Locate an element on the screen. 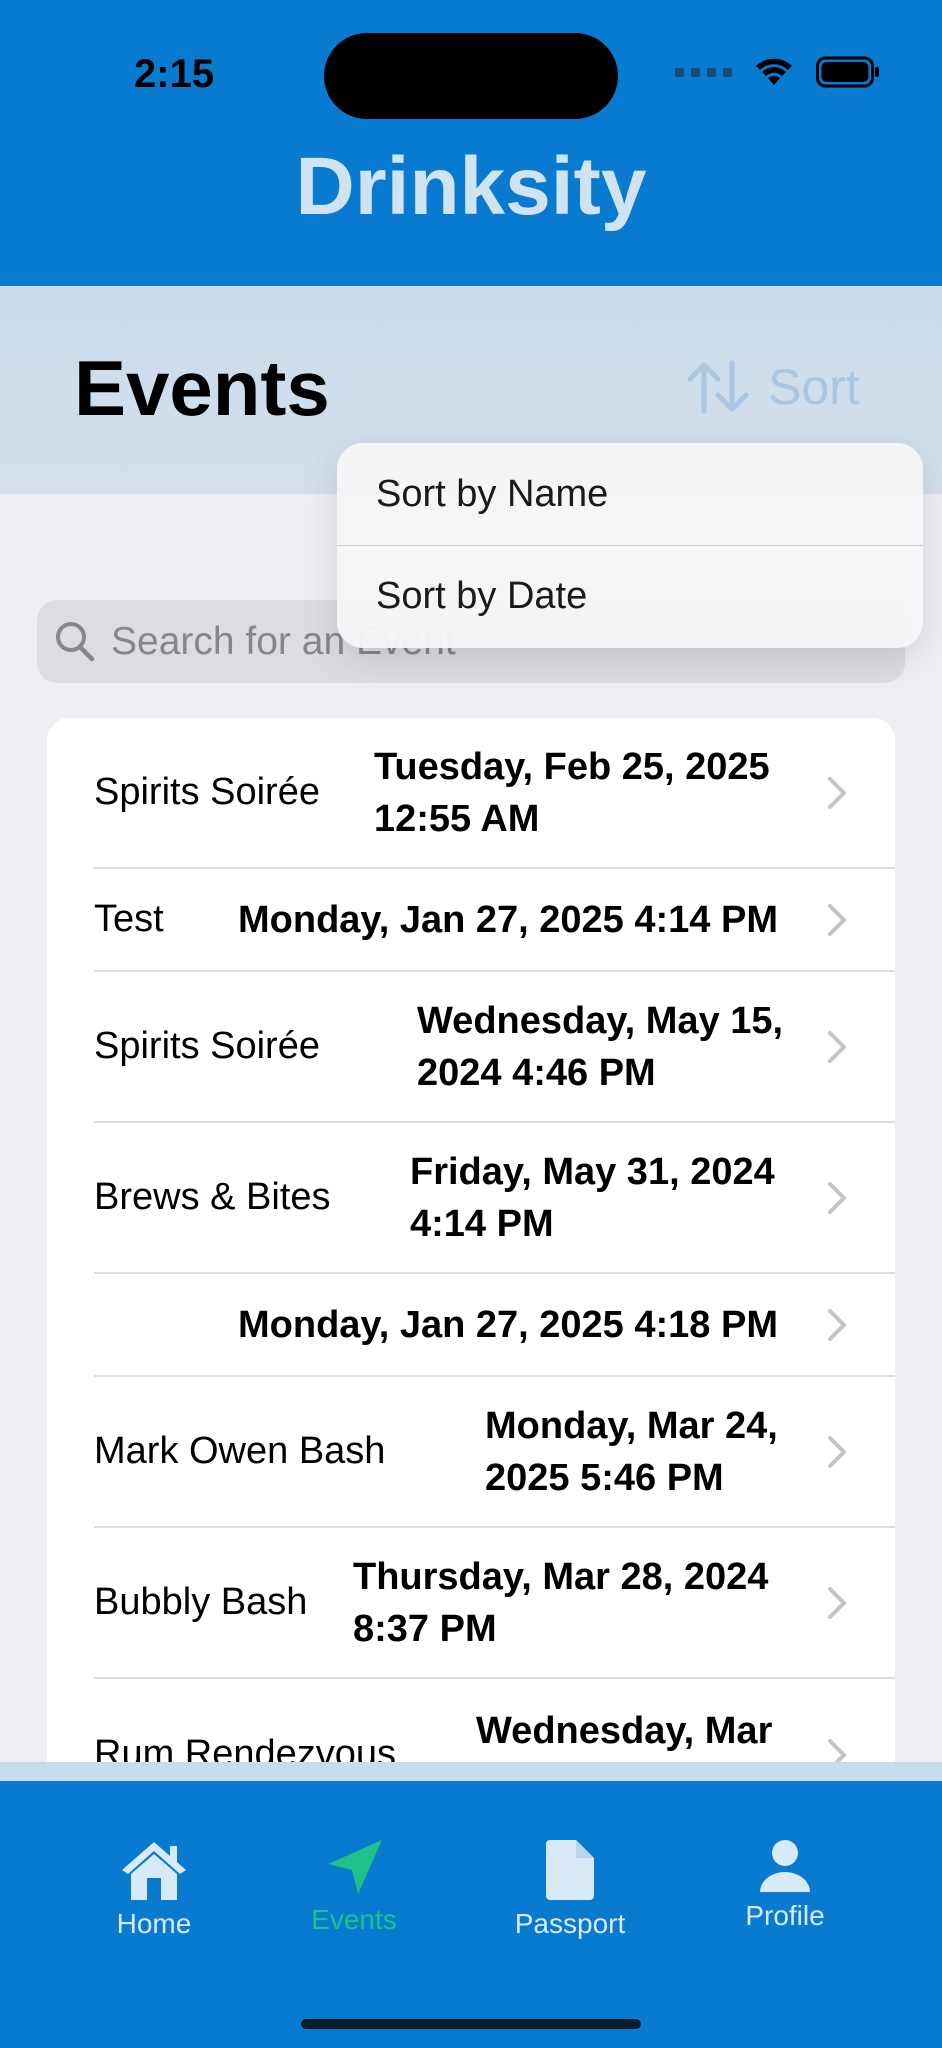  document-icon is located at coordinates (570, 1870).